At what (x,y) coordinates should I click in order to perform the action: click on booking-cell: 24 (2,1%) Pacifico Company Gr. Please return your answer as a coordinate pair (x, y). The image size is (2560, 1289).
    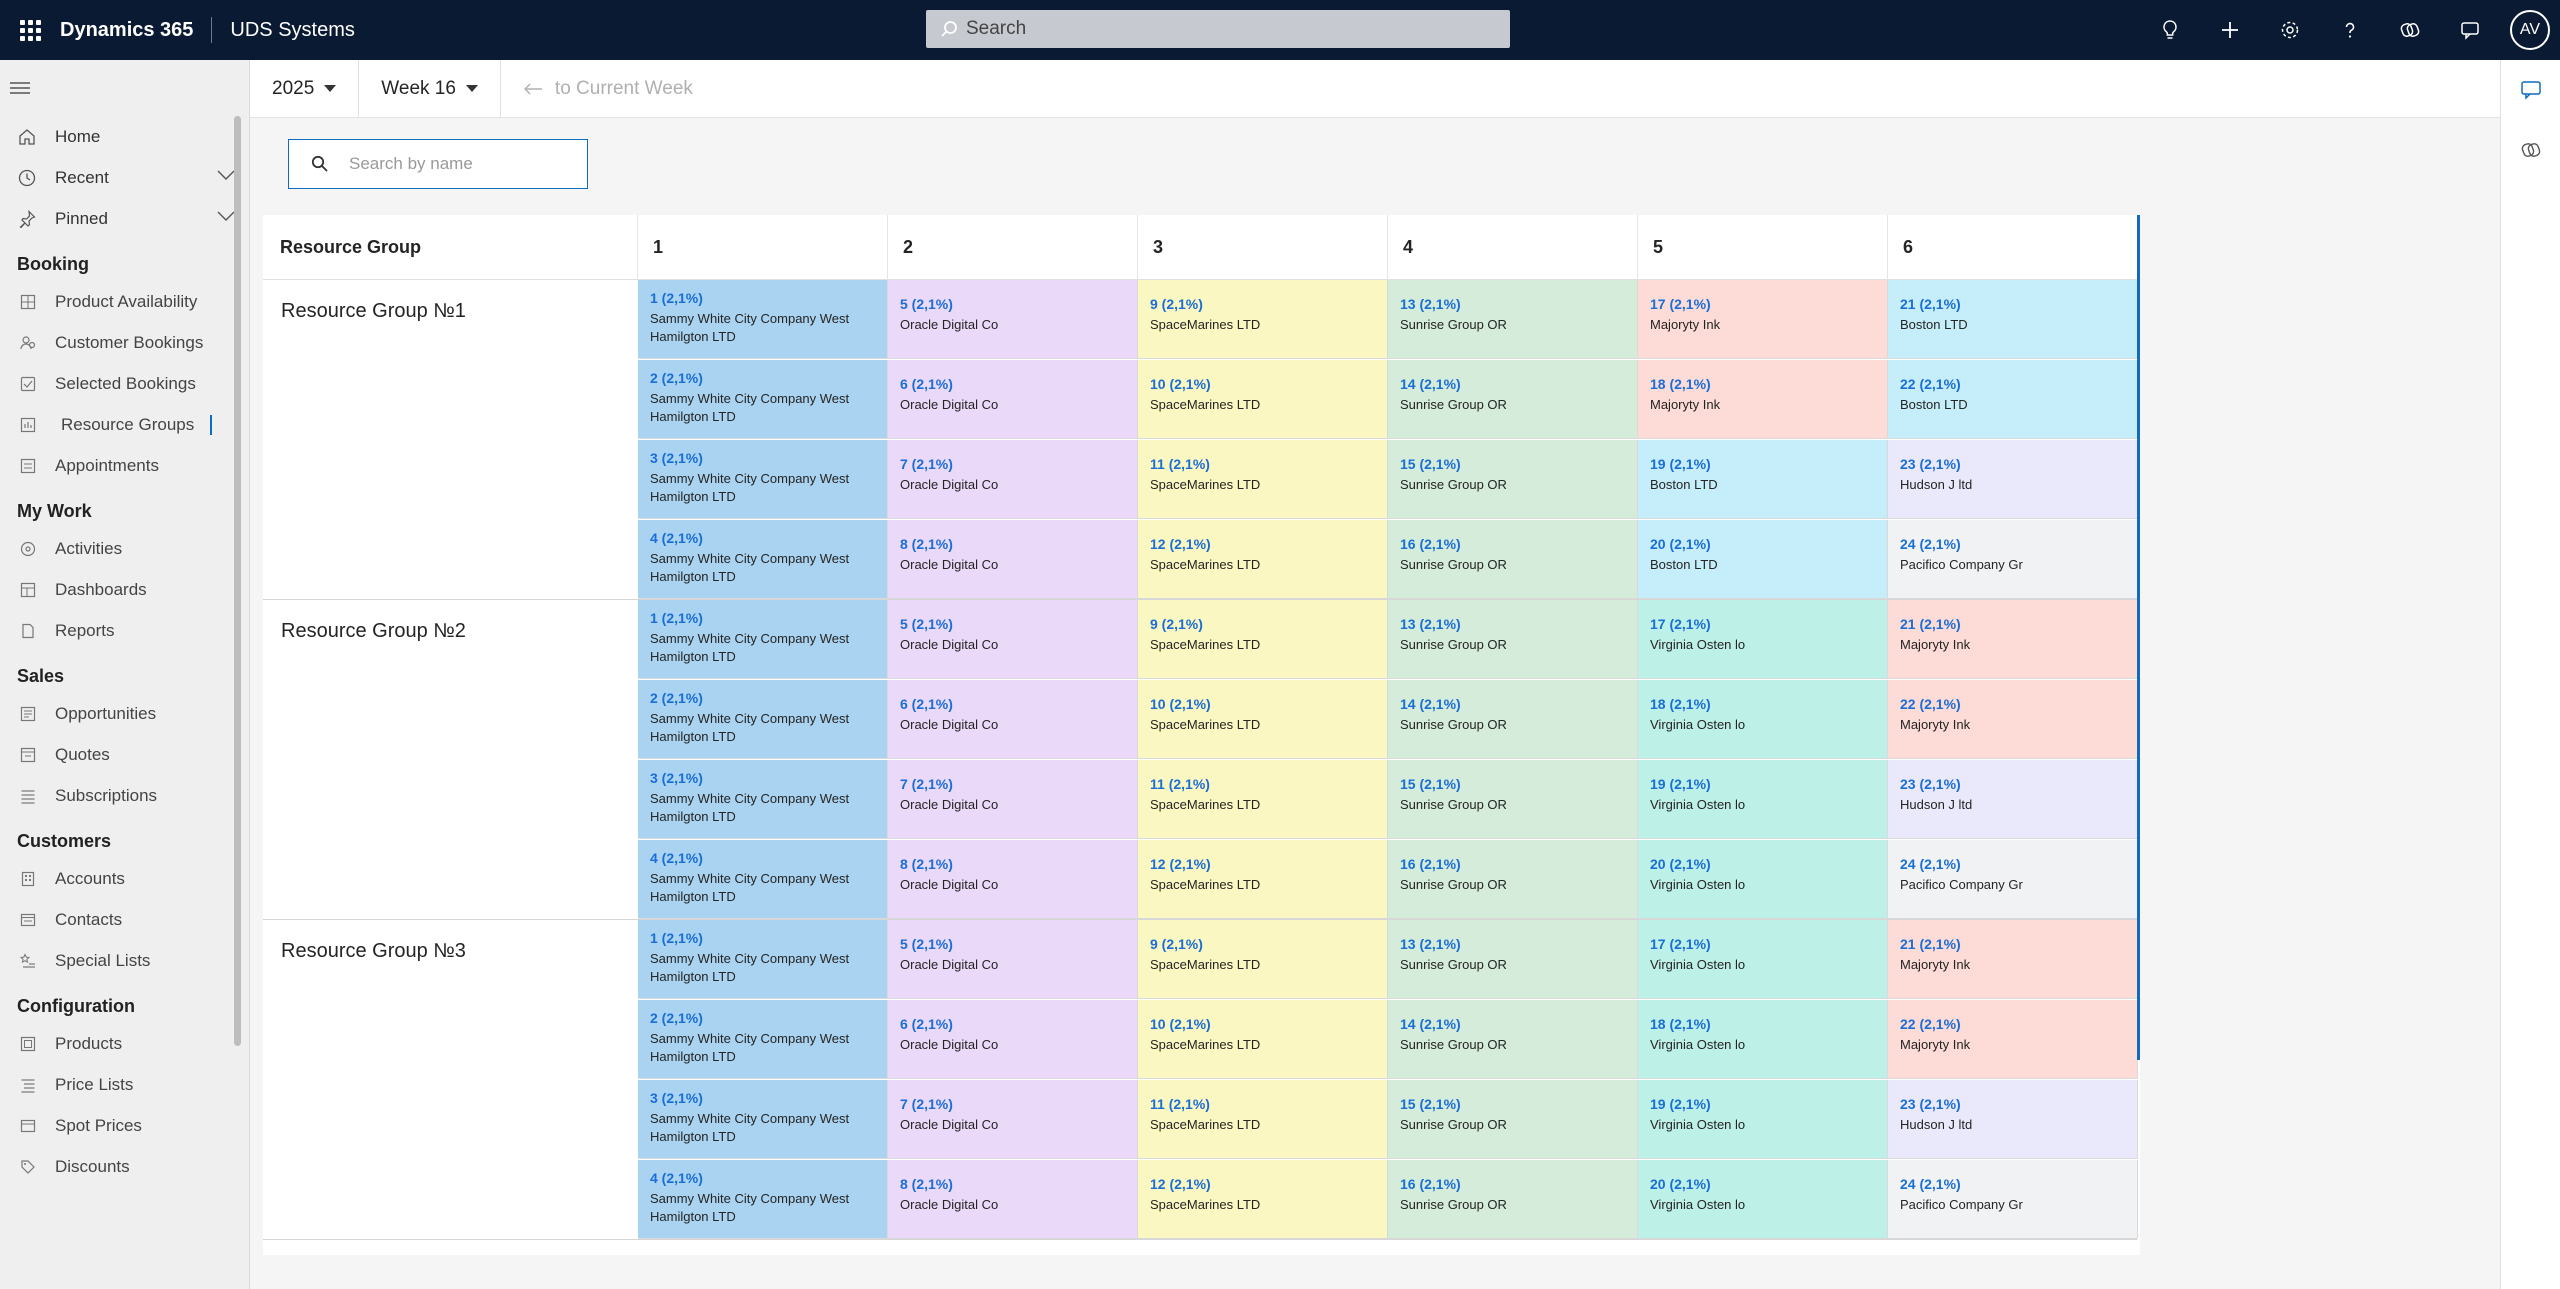
    Looking at the image, I should click on (2013, 879).